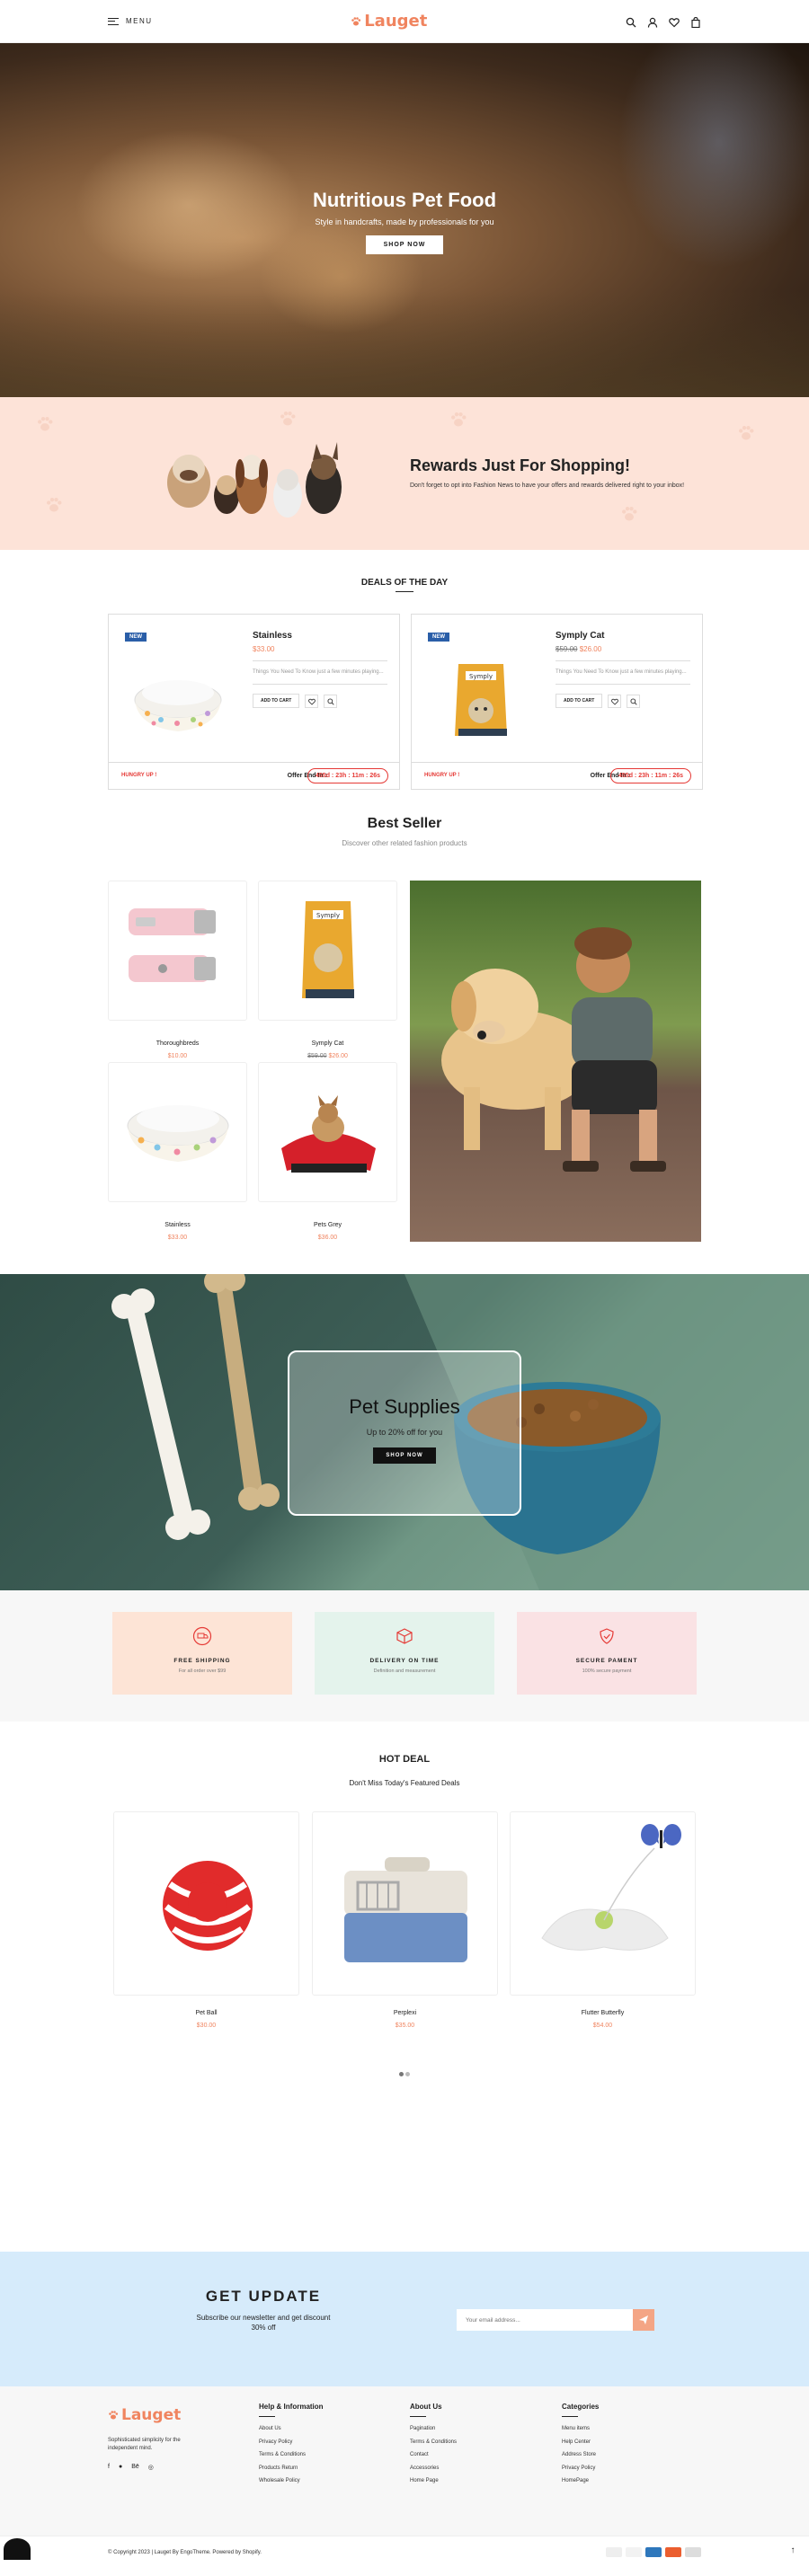 The image size is (809, 2576). What do you see at coordinates (602, 2026) in the screenshot?
I see `hot-product-price: $54.00` at bounding box center [602, 2026].